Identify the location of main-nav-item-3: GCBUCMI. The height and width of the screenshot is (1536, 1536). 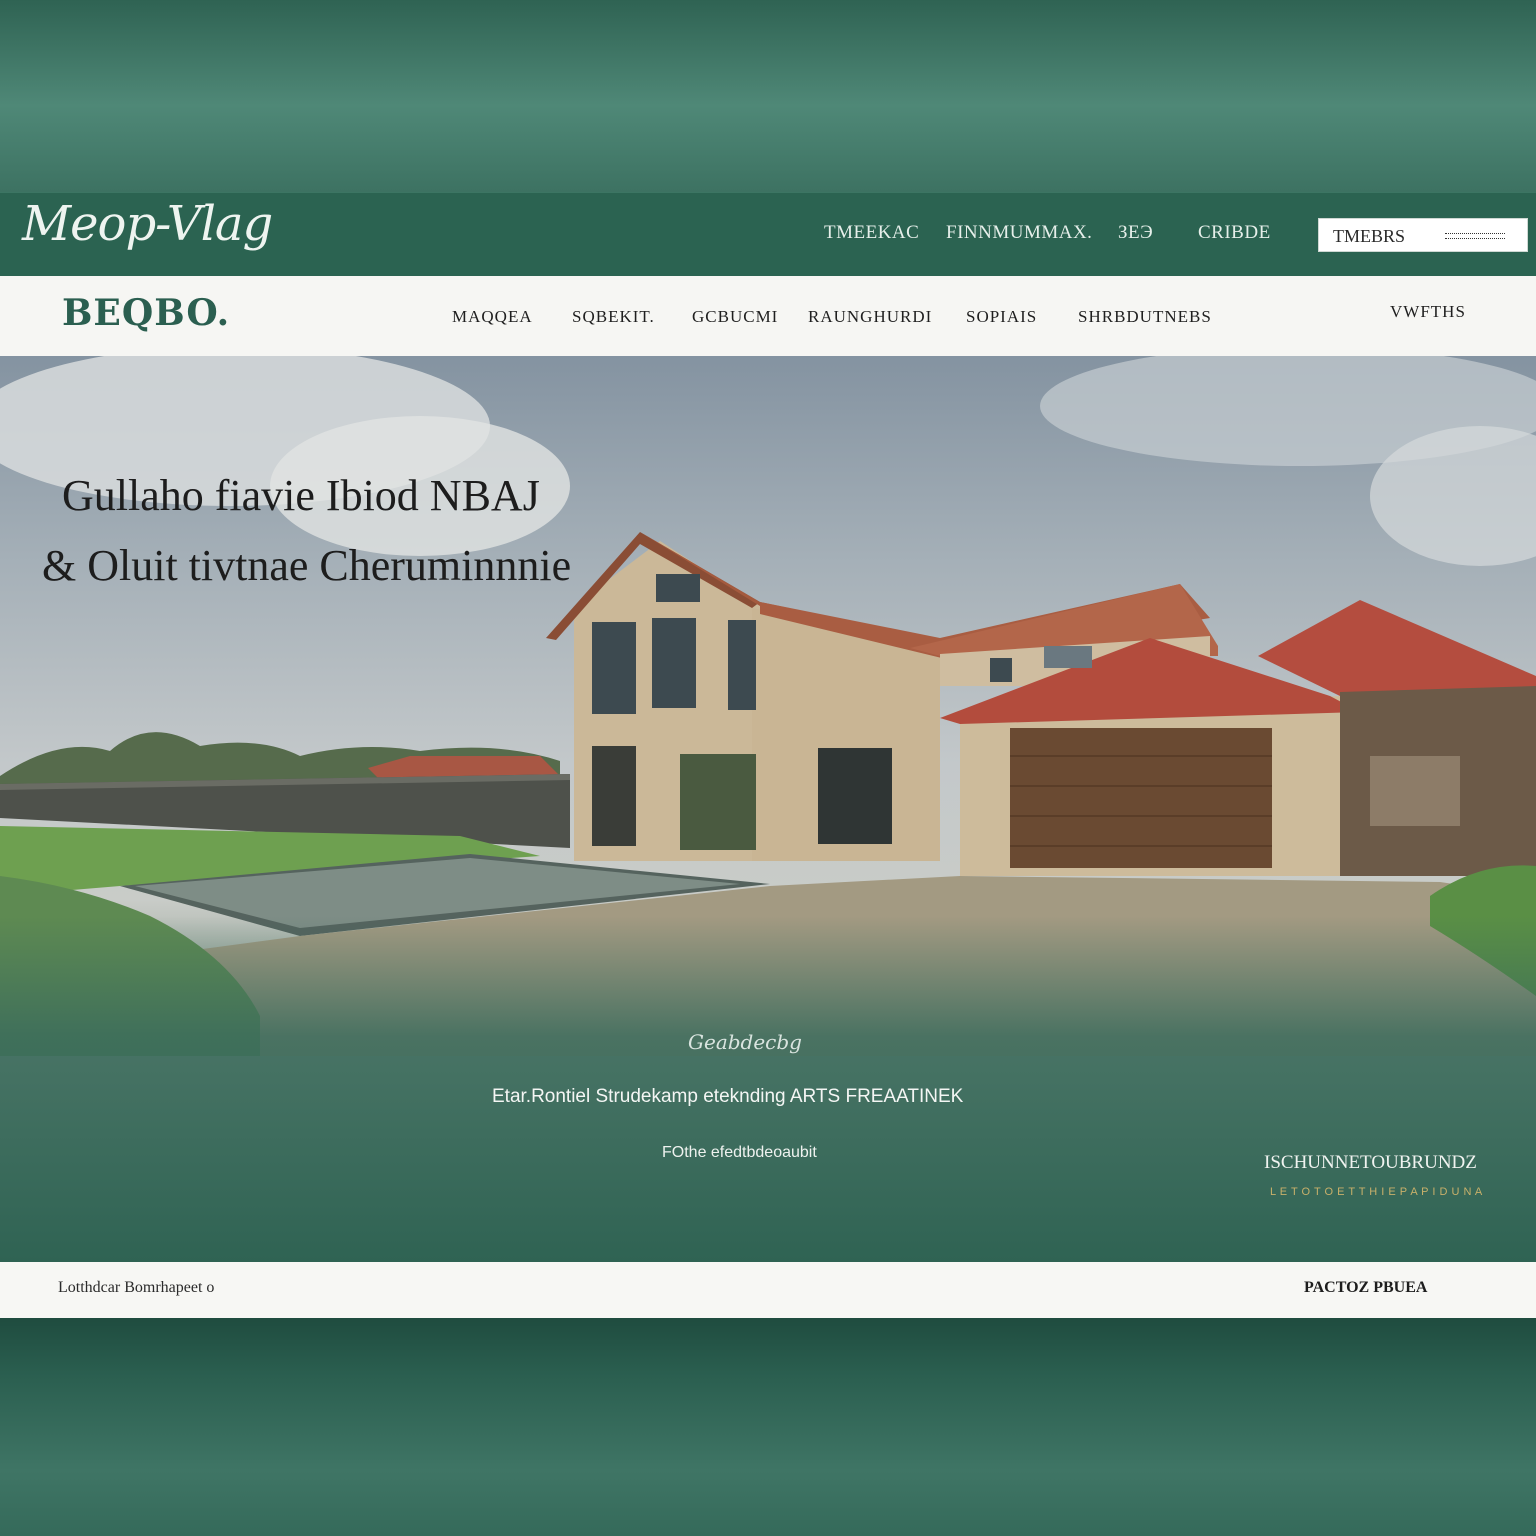
(735, 317).